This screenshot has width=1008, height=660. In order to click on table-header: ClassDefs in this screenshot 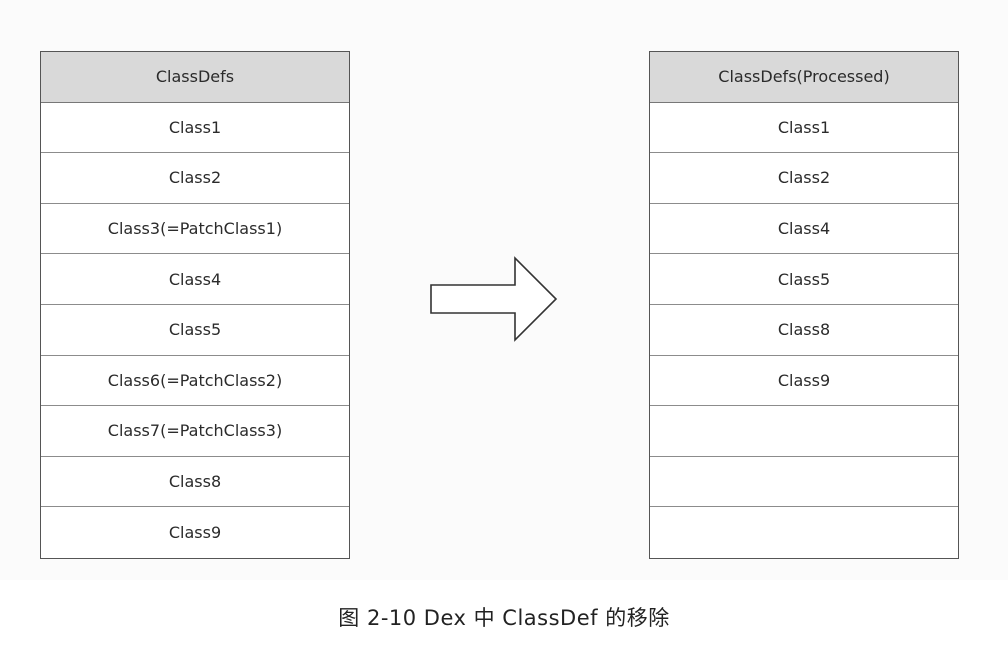, I will do `click(195, 77)`.